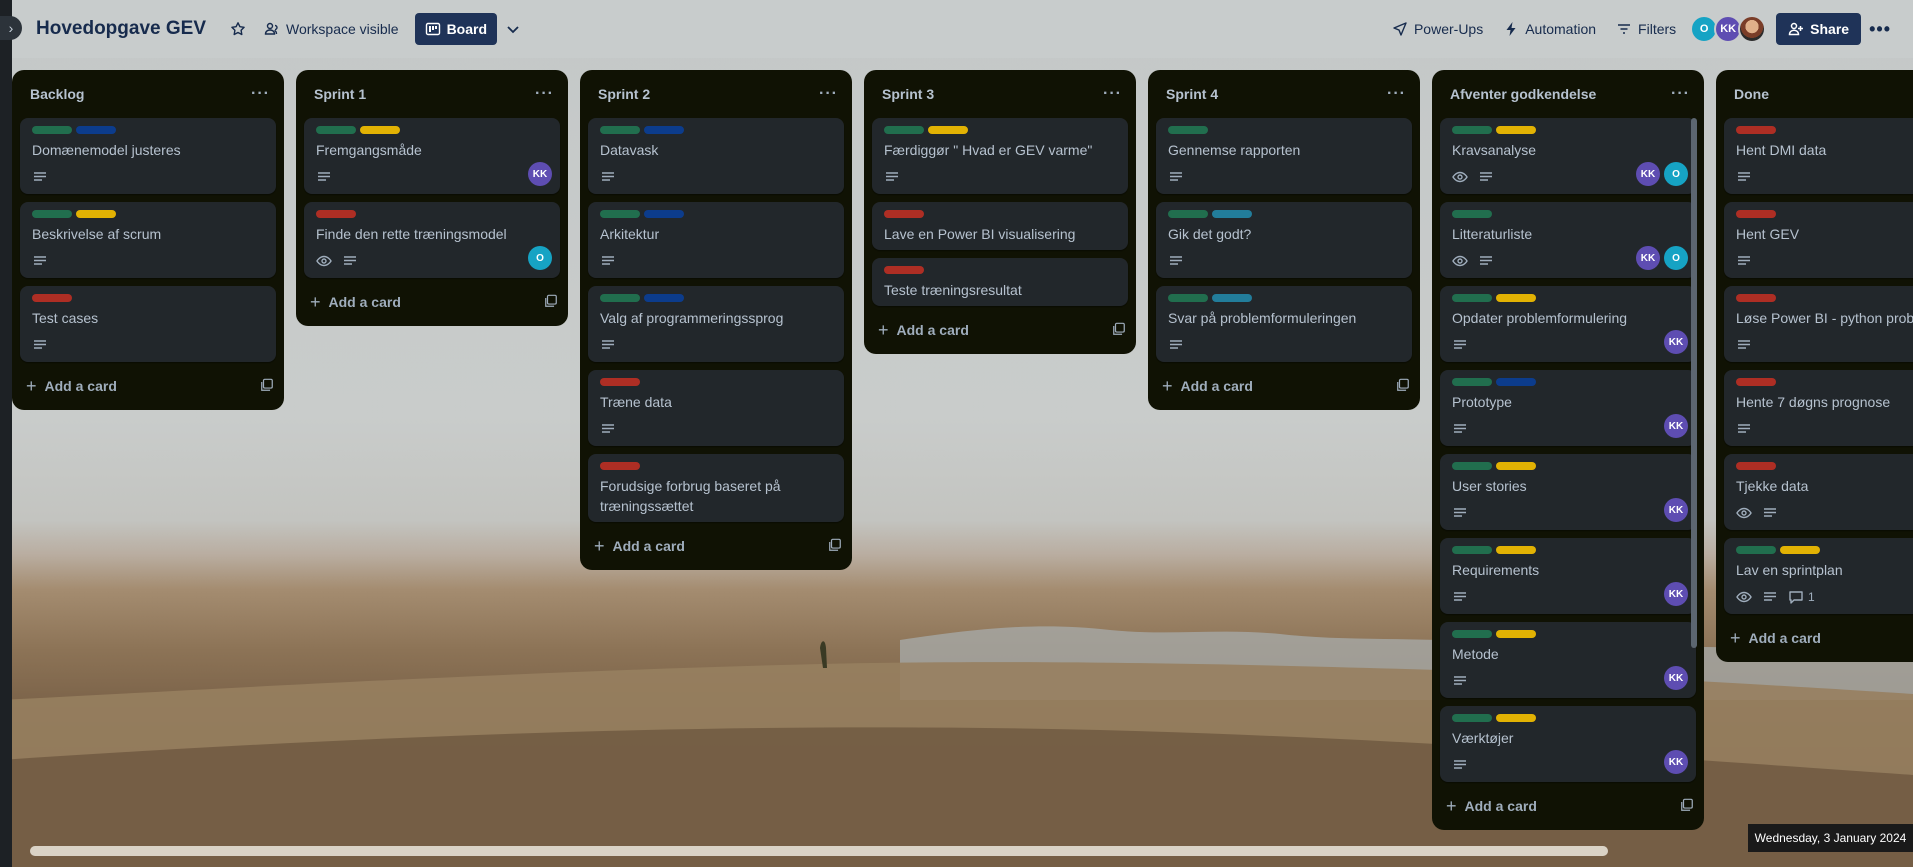  Describe the element at coordinates (148, 324) in the screenshot. I see `card: Test cases` at that location.